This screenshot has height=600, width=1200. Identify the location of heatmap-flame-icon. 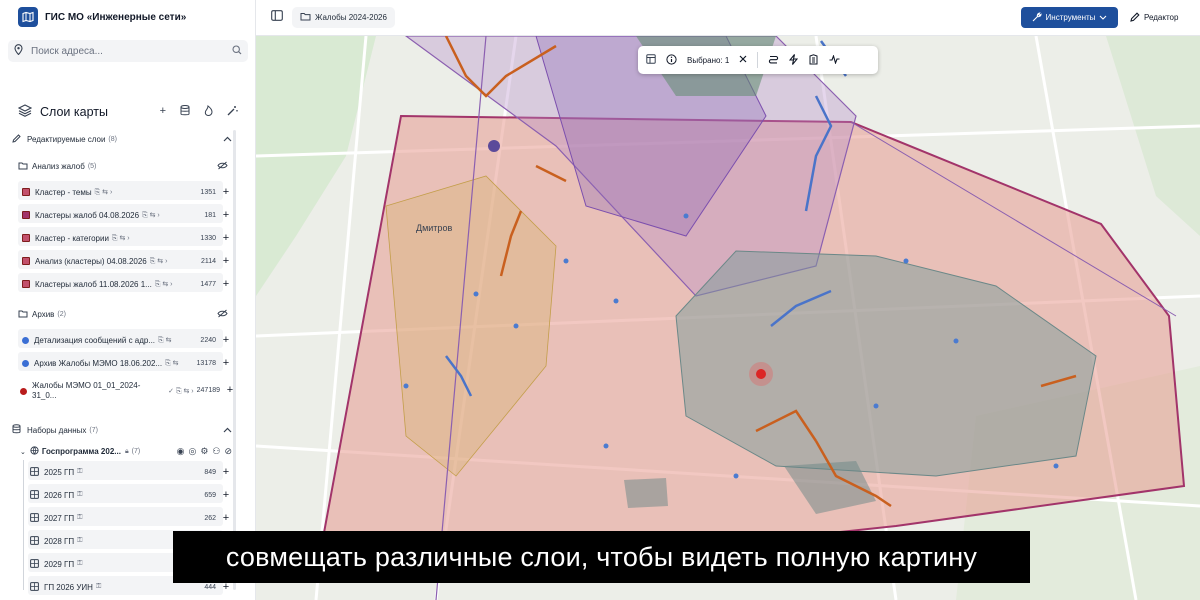
(208, 112).